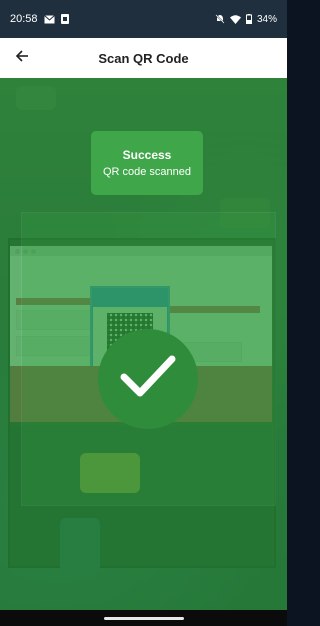 The height and width of the screenshot is (626, 320). Describe the element at coordinates (49, 19) in the screenshot. I see `mail-icon` at that location.